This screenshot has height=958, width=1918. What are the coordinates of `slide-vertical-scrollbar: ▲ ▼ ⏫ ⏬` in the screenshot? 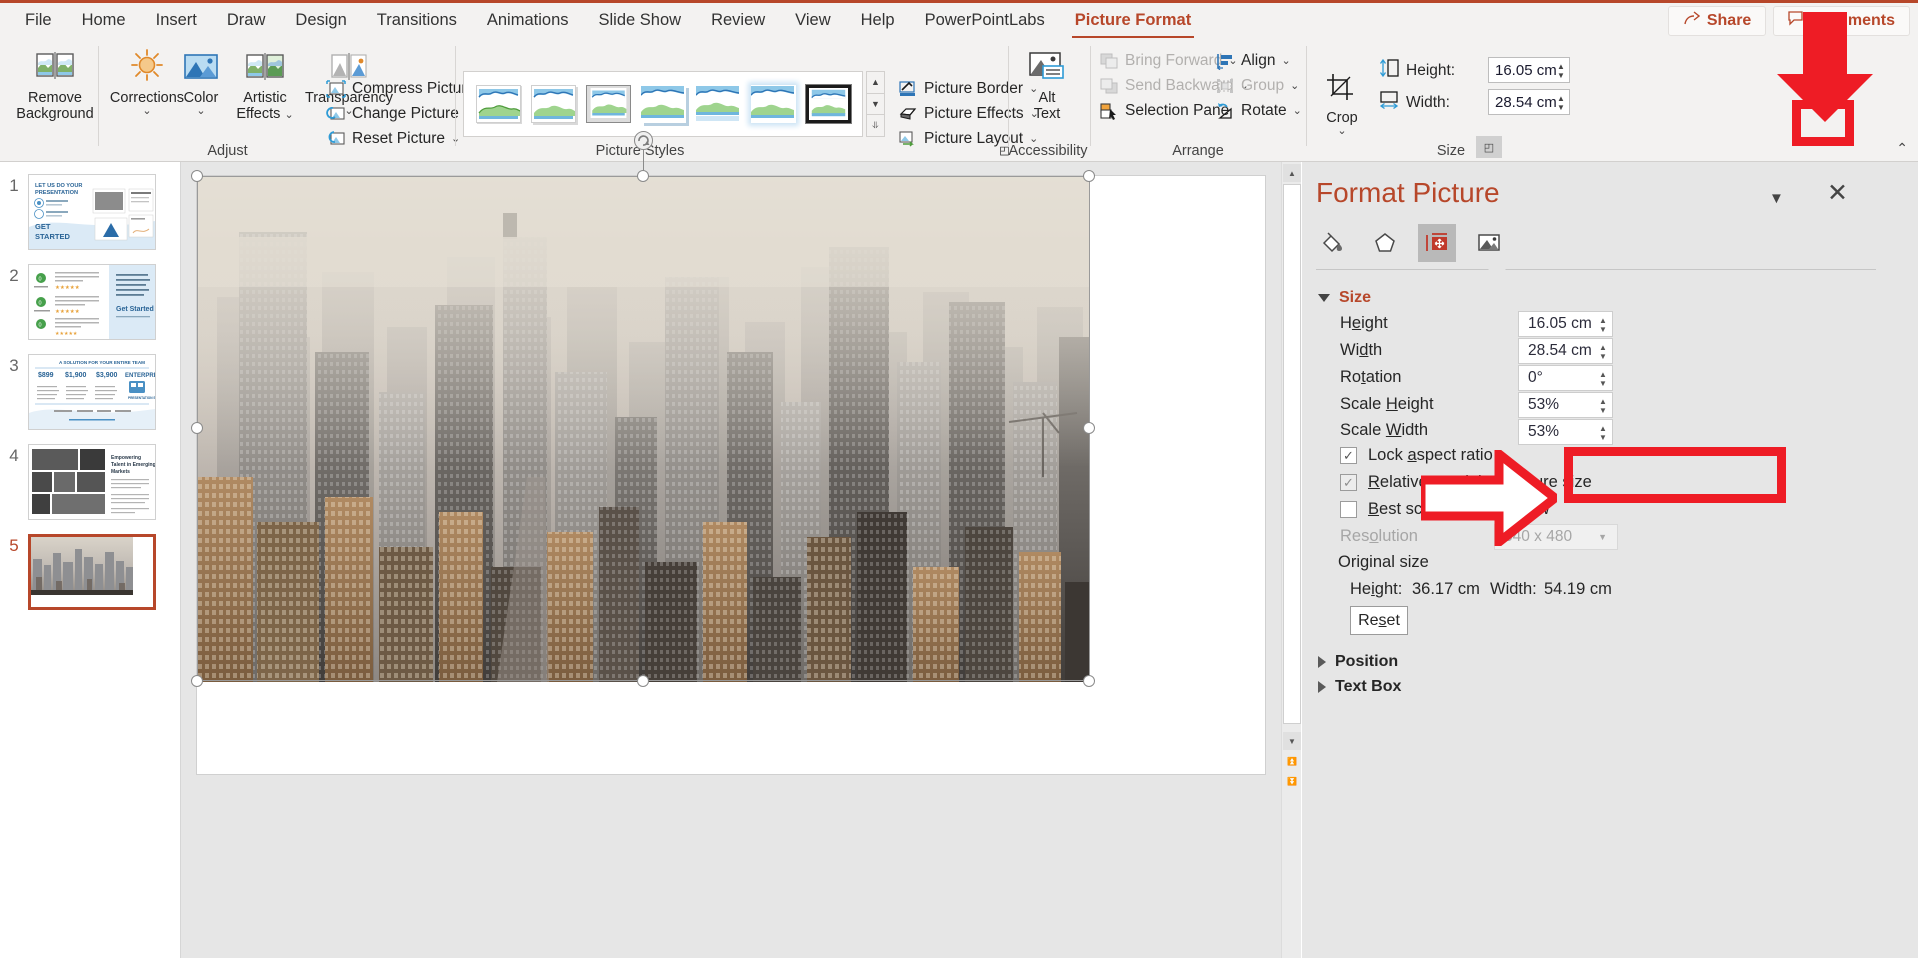 It's located at (1291, 560).